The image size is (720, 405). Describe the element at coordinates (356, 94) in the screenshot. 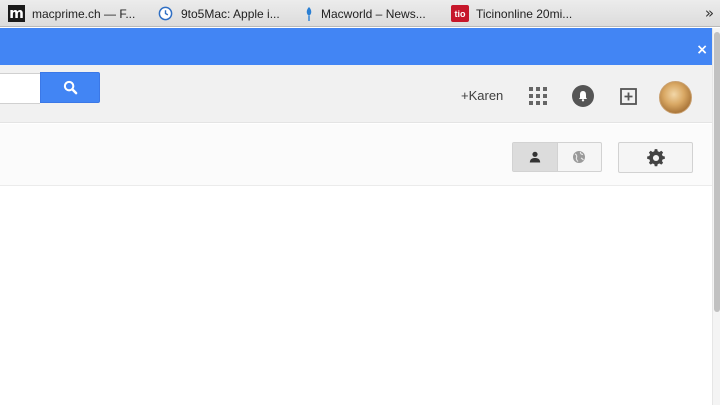

I see `header-bar: +Karen` at that location.